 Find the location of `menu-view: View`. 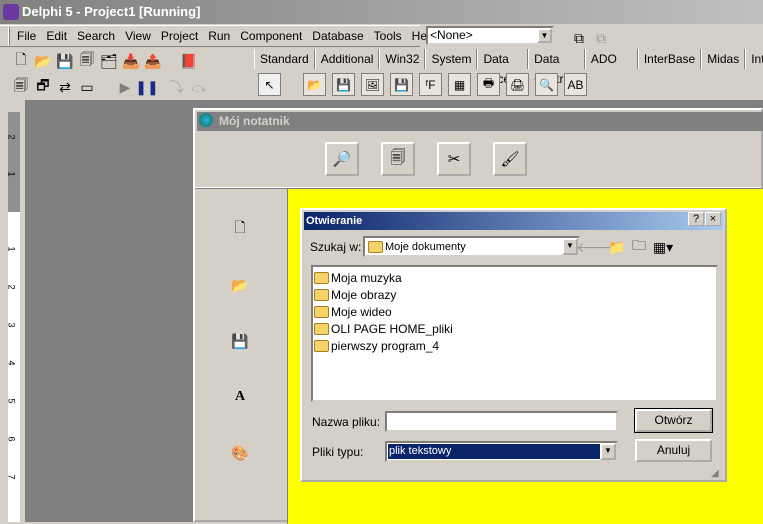

menu-view: View is located at coordinates (138, 36).